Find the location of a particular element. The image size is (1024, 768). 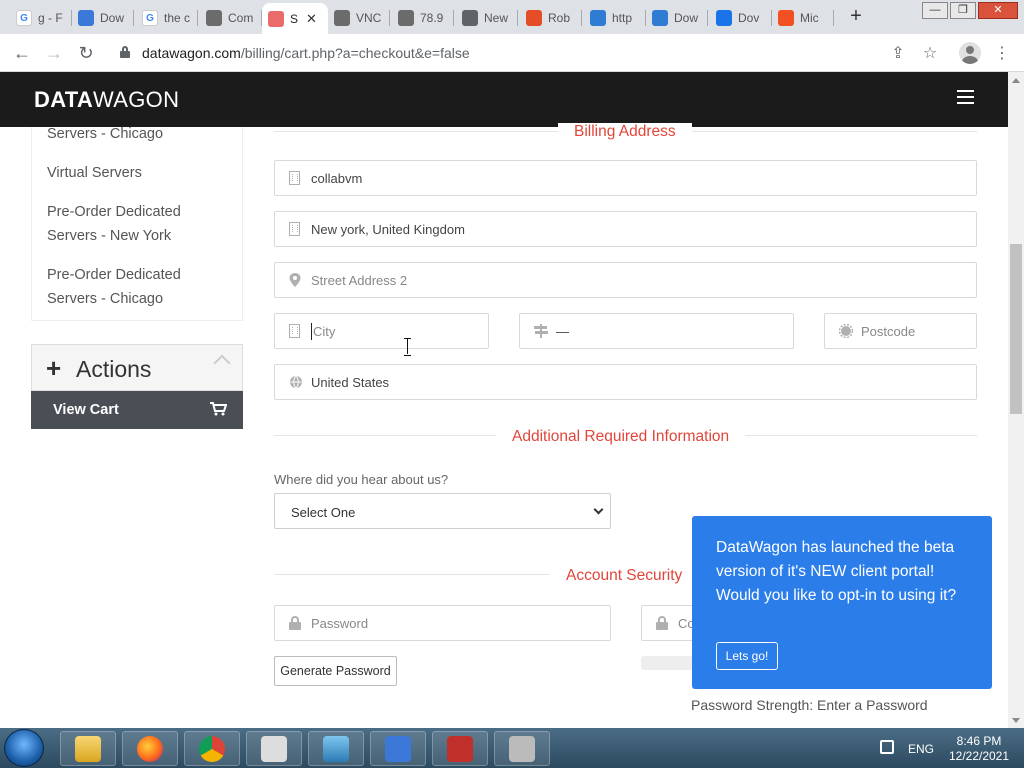

tab-3: Com is located at coordinates (230, 18).